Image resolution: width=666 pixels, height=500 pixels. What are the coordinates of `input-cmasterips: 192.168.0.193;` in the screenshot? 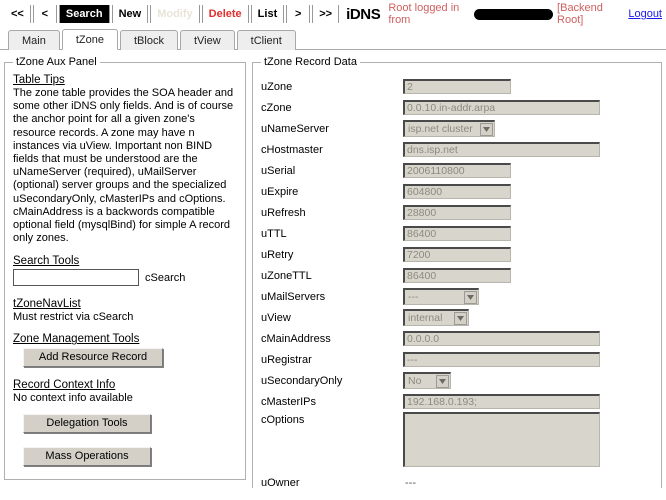 It's located at (501, 401).